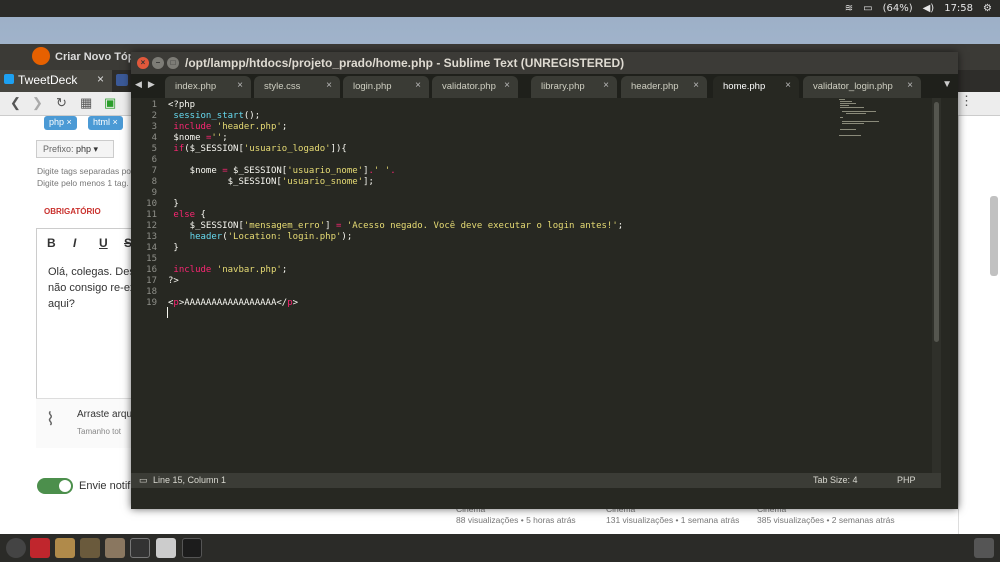 The height and width of the screenshot is (562, 1000). I want to click on wifi-icon: ≋, so click(849, 8).